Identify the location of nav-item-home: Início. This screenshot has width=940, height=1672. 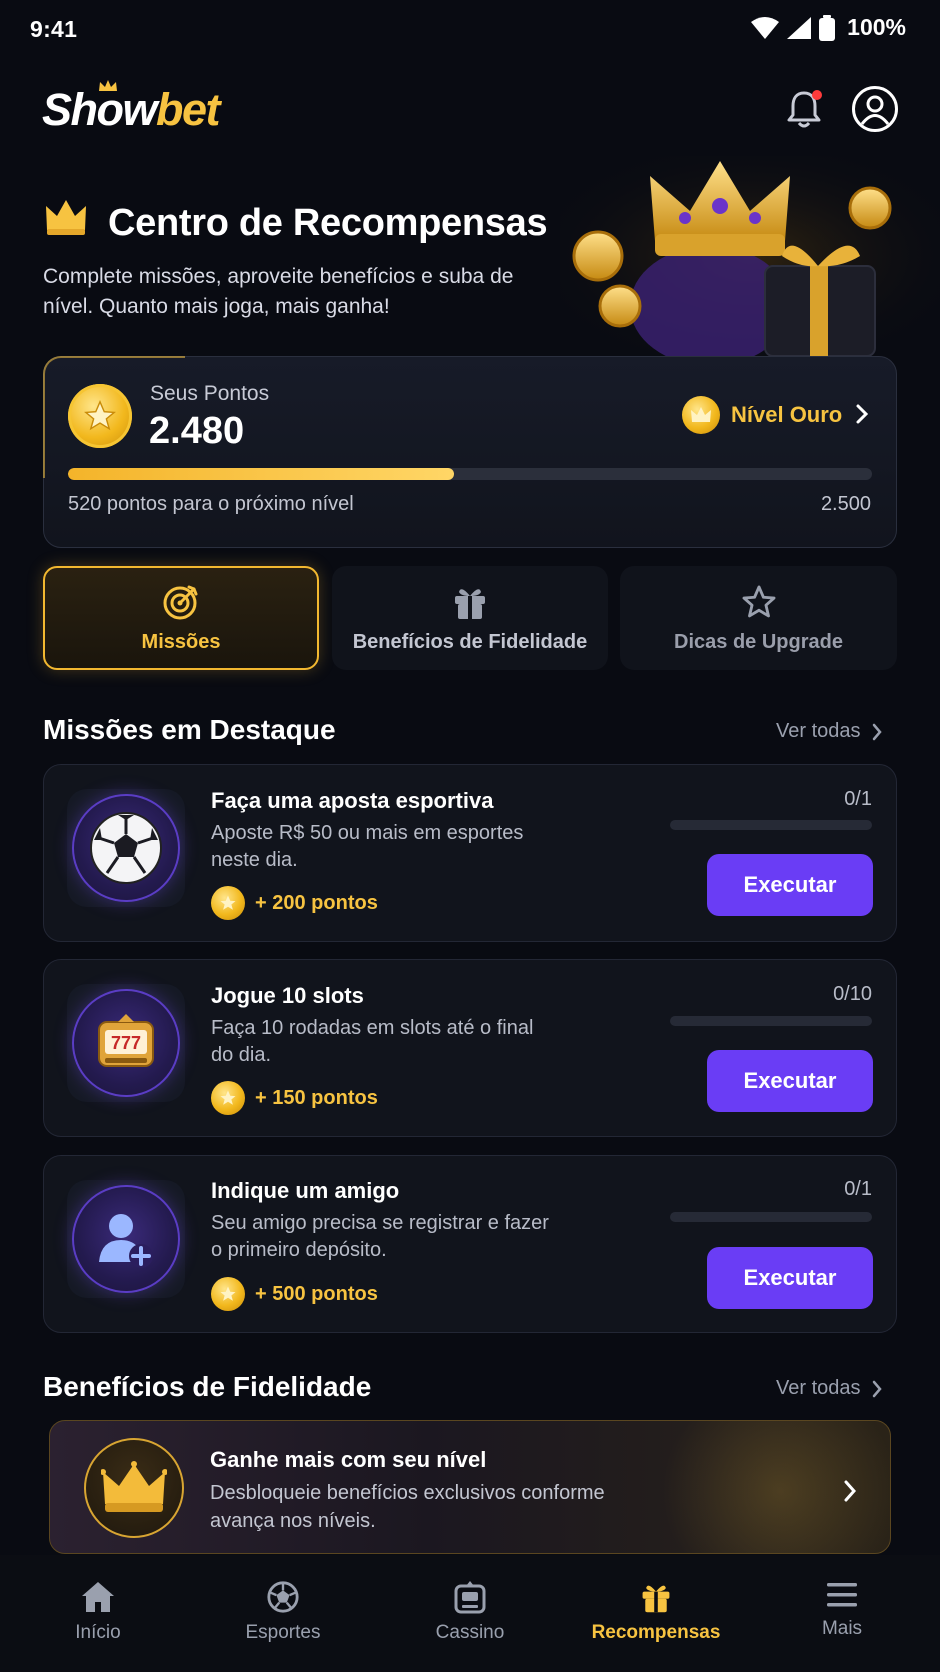
(98, 1612).